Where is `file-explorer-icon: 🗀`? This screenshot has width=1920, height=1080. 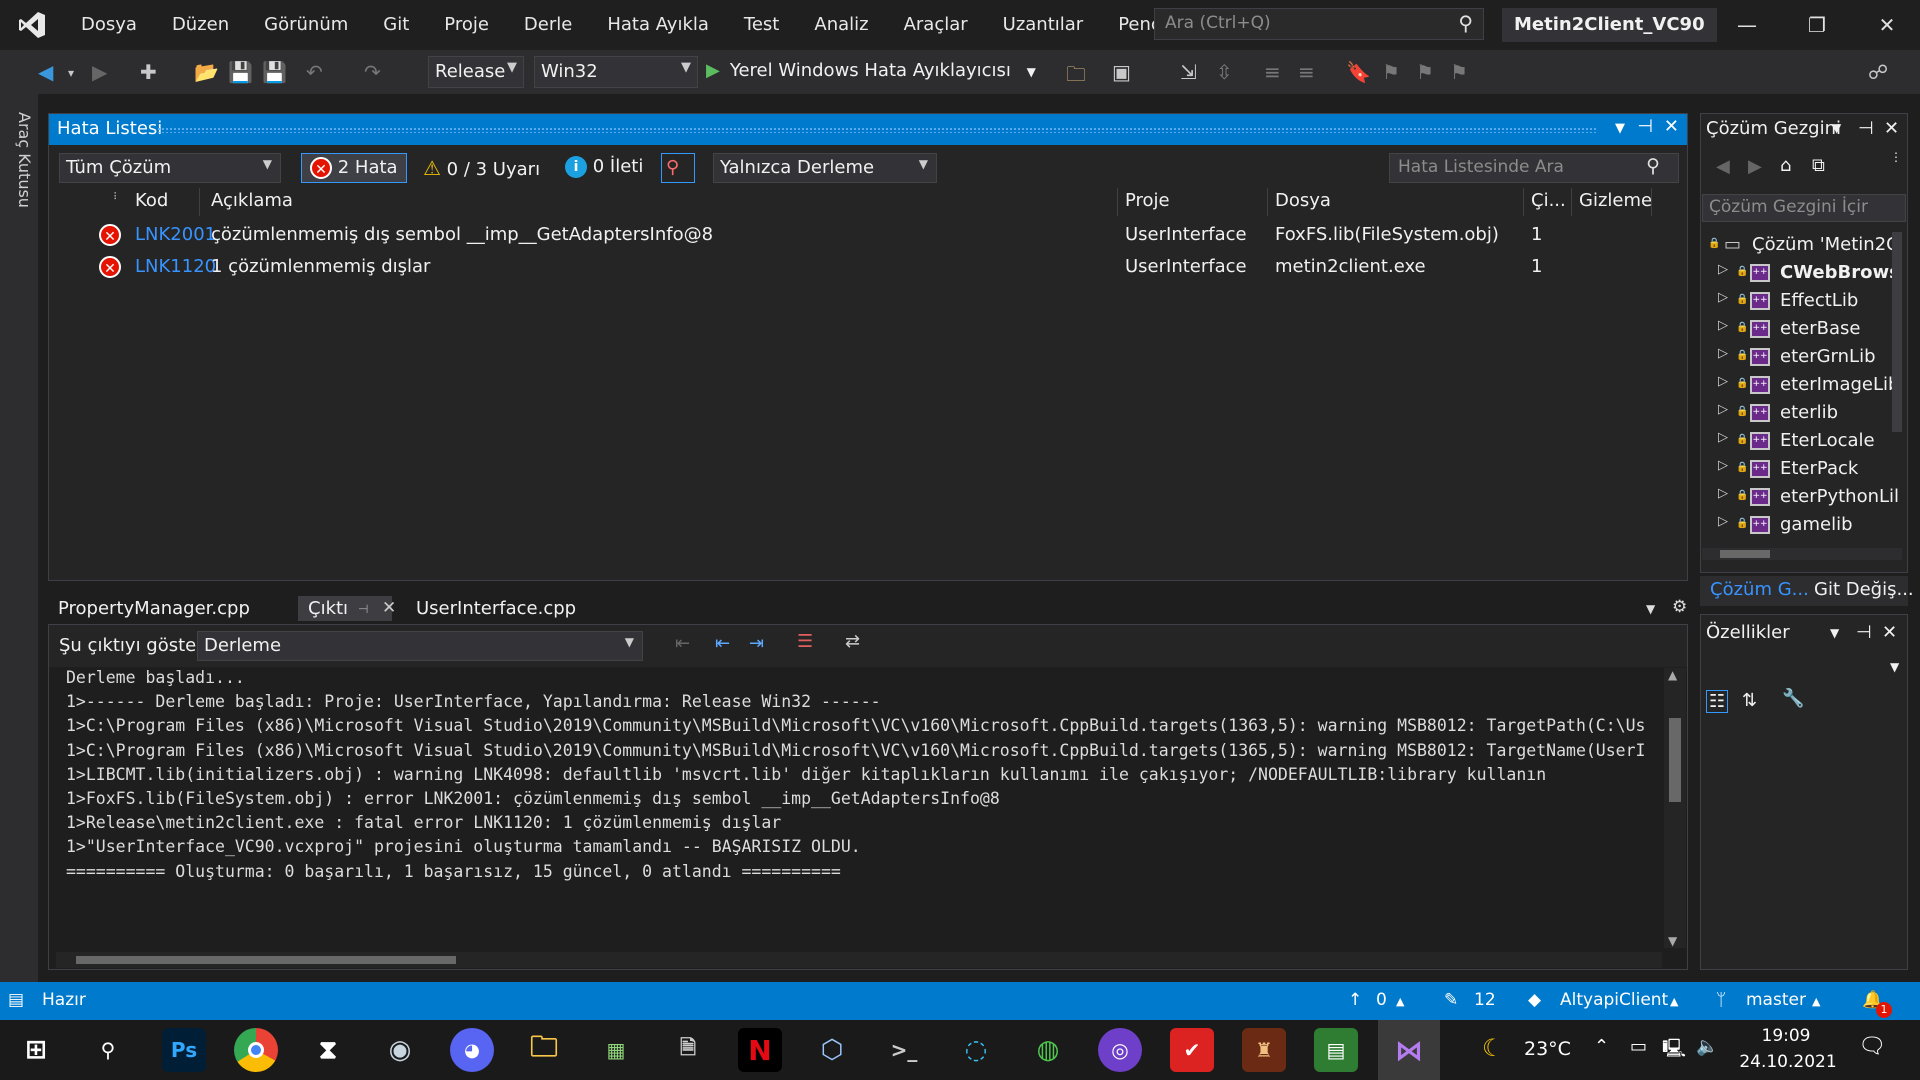 file-explorer-icon: 🗀 is located at coordinates (544, 1050).